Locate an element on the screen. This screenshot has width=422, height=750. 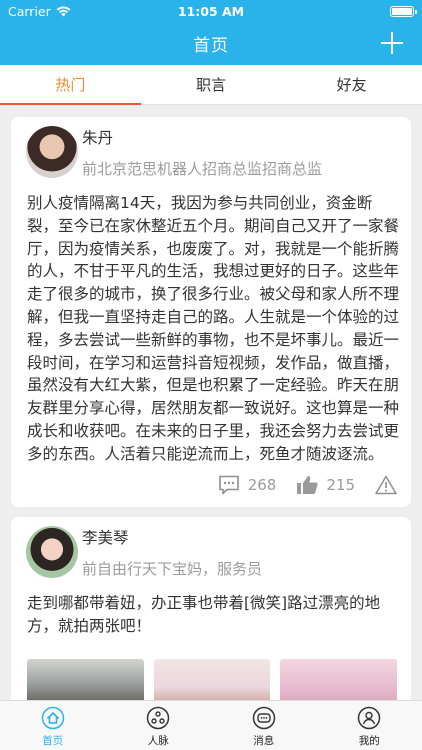
like-button: 215 is located at coordinates (325, 485).